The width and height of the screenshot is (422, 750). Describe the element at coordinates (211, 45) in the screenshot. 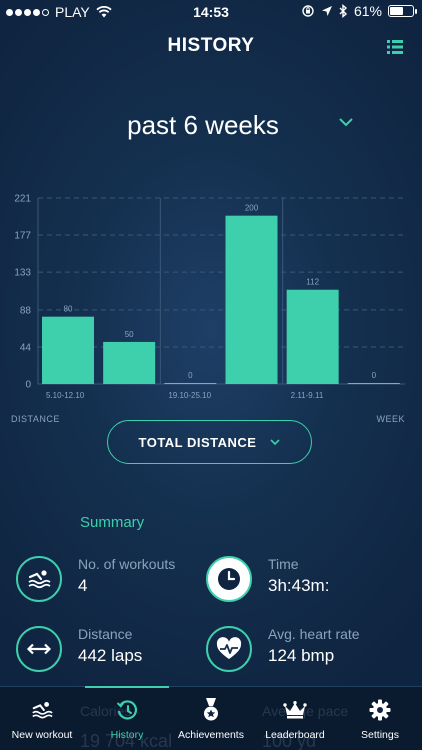

I see `page-title: HISTORY` at that location.